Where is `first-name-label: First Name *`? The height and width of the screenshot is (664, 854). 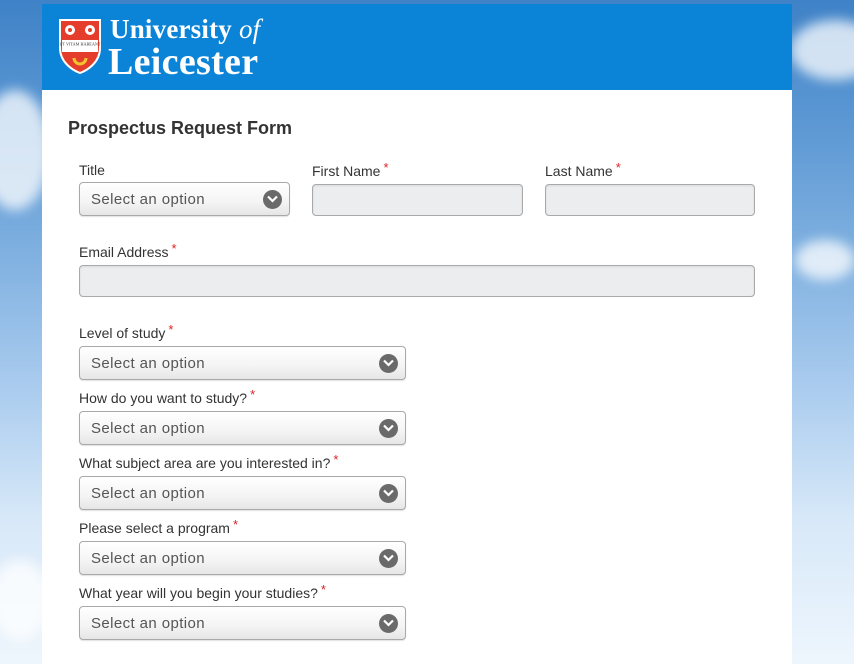
first-name-label: First Name * is located at coordinates (350, 169).